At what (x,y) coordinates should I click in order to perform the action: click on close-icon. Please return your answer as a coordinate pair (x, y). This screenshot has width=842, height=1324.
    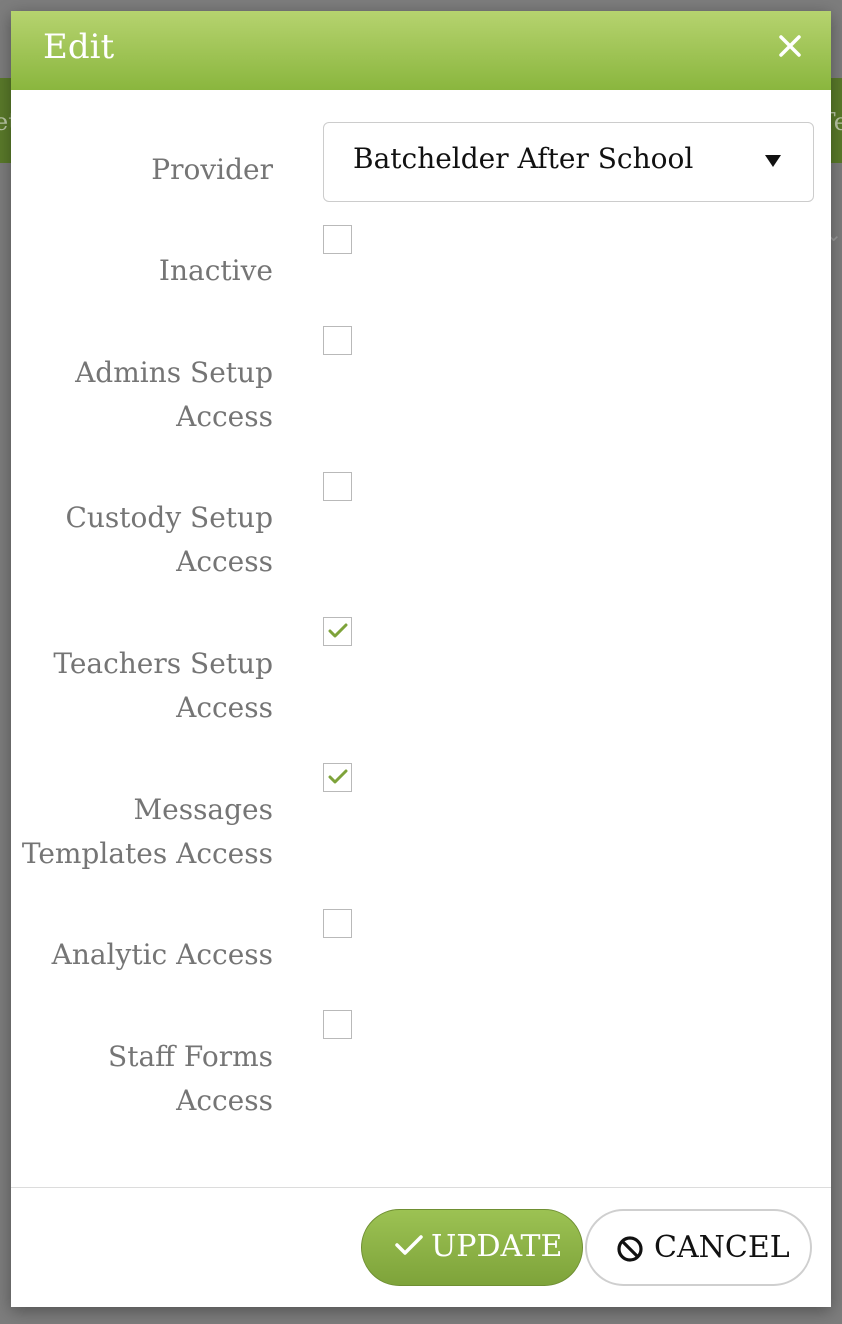
    Looking at the image, I should click on (790, 46).